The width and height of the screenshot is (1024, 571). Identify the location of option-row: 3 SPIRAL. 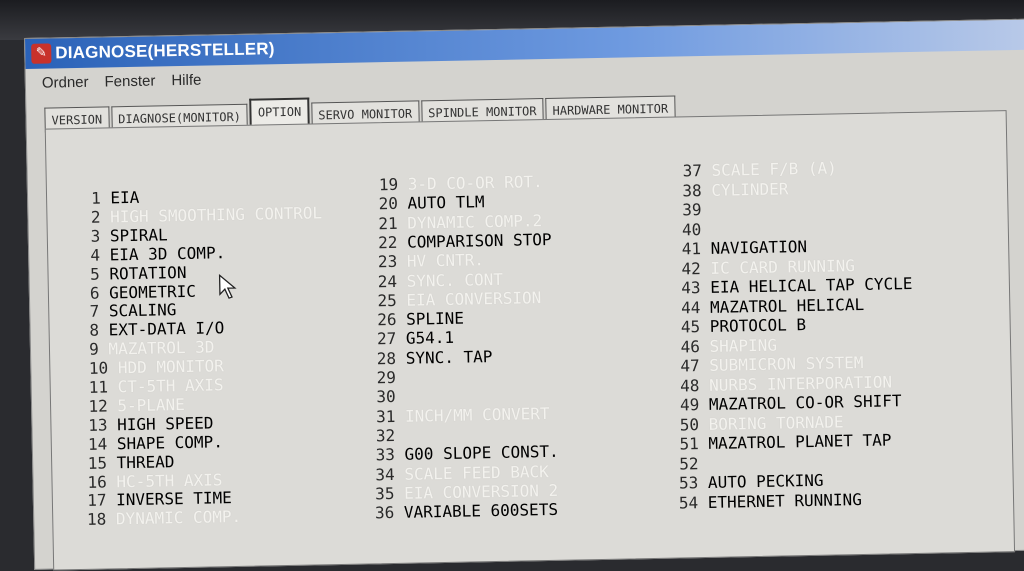
(128, 235).